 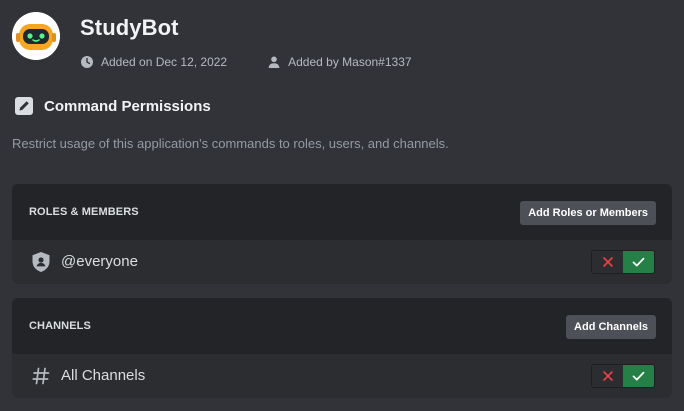 I want to click on clock-icon, so click(x=87, y=62).